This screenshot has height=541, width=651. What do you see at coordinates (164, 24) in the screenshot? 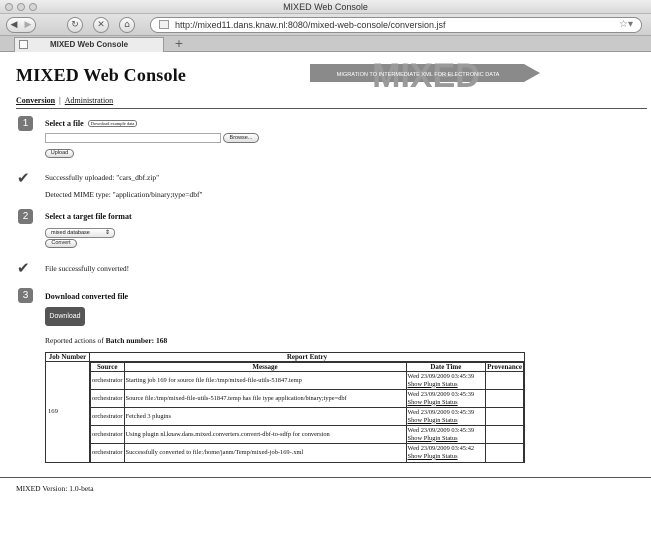
I see `site-identity-icon` at bounding box center [164, 24].